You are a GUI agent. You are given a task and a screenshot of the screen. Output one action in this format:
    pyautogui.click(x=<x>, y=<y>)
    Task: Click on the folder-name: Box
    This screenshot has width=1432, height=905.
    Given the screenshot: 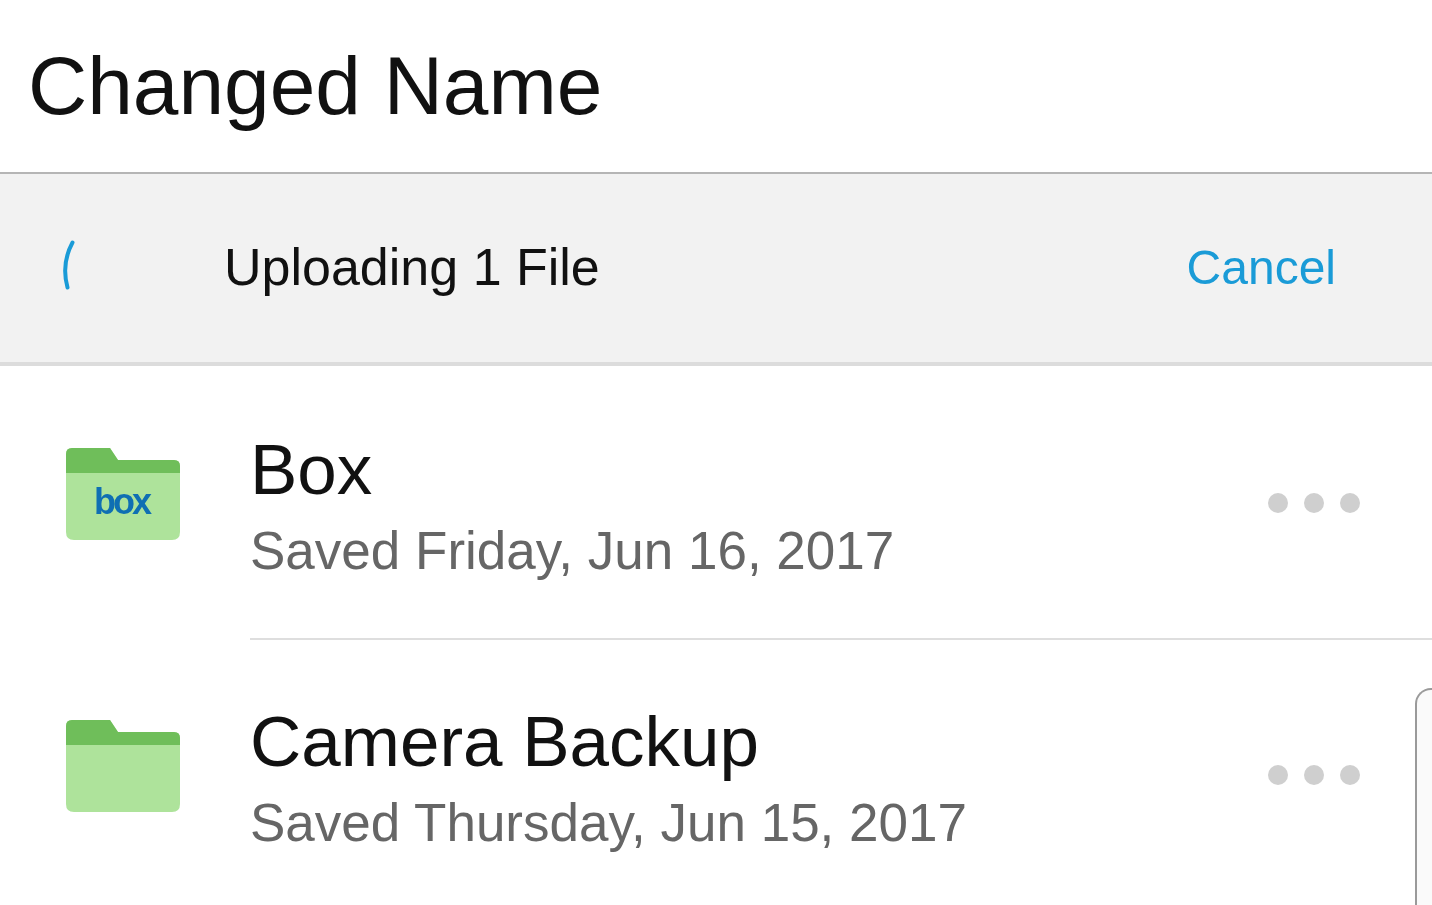 What is the action you would take?
    pyautogui.click(x=311, y=470)
    